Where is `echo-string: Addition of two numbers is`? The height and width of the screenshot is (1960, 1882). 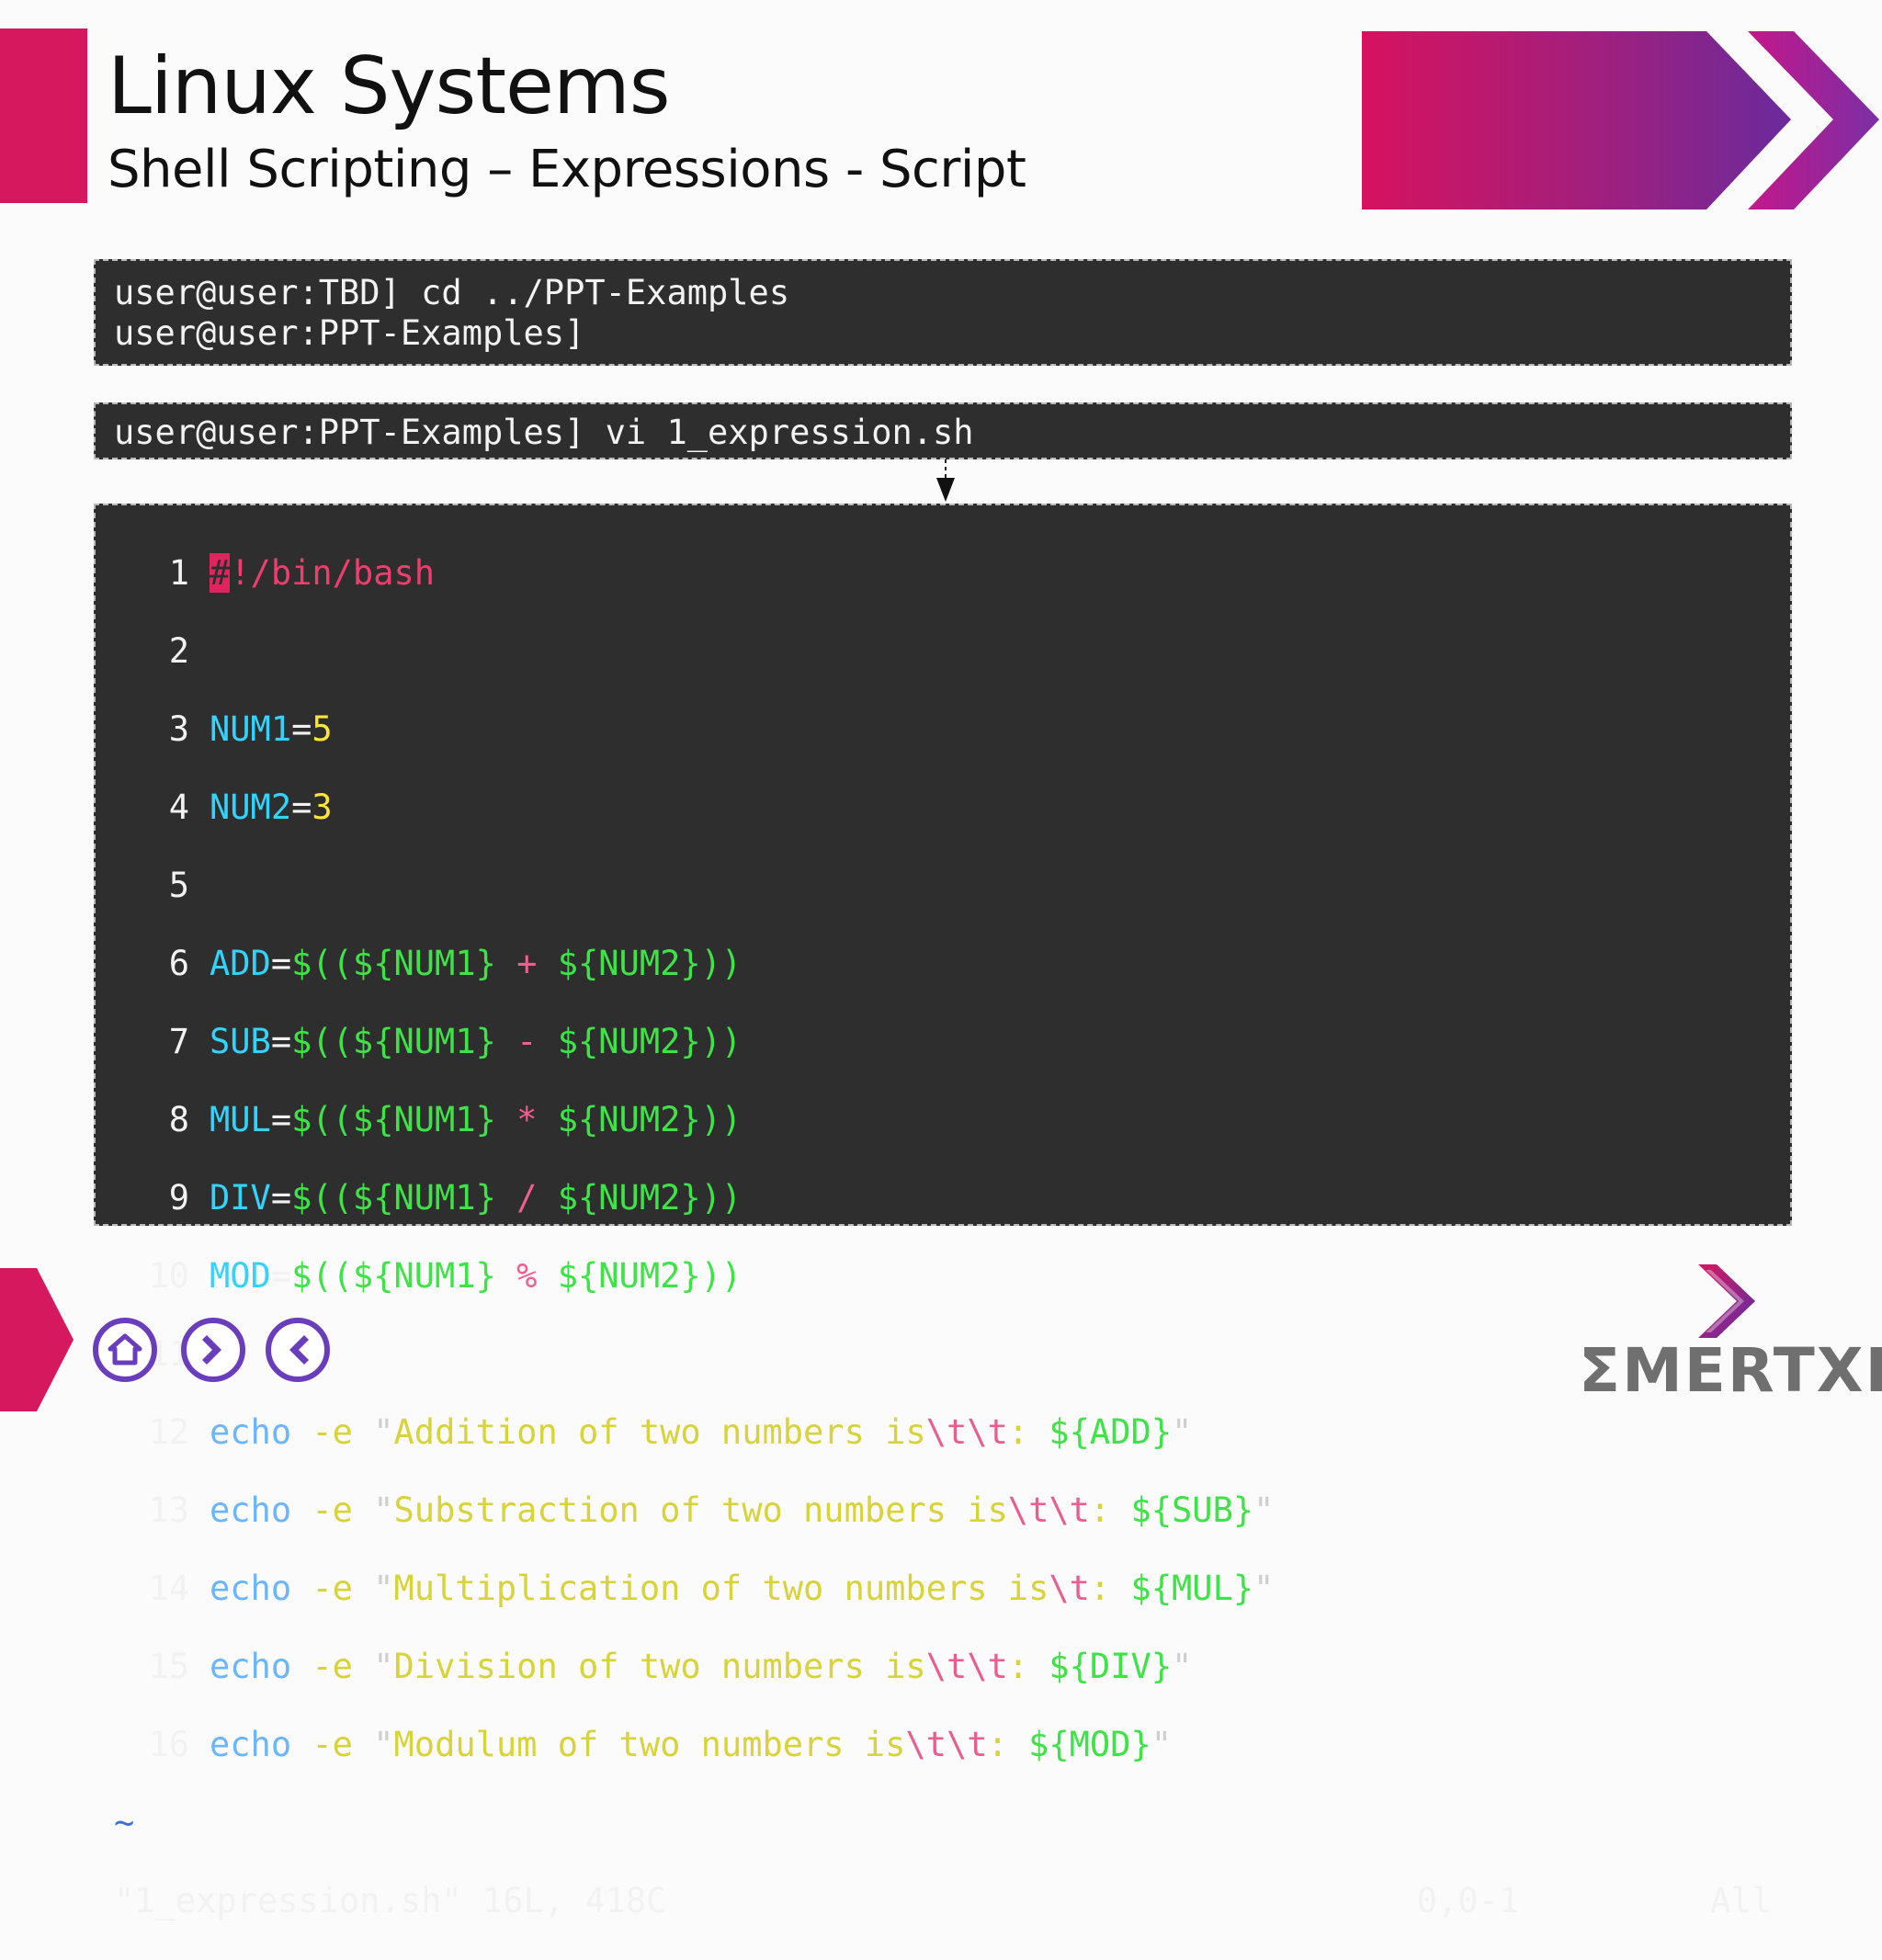
echo-string: Addition of two numbers is is located at coordinates (659, 1432).